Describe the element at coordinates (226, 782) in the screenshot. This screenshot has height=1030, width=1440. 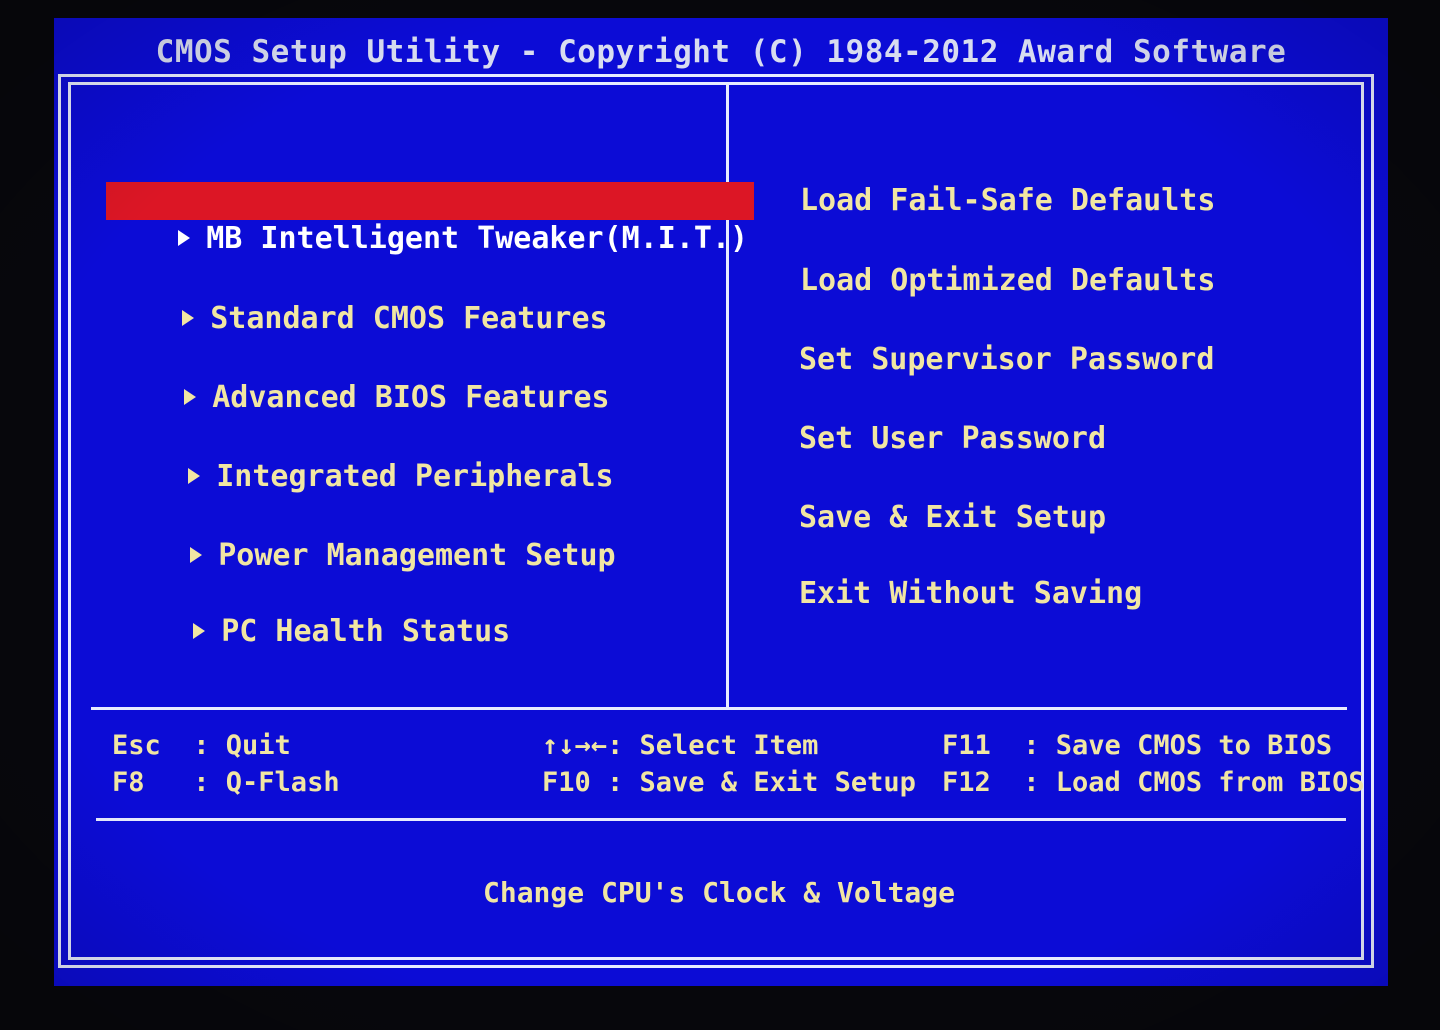
I see `key-hint-f8: F8 : Q-Flash` at that location.